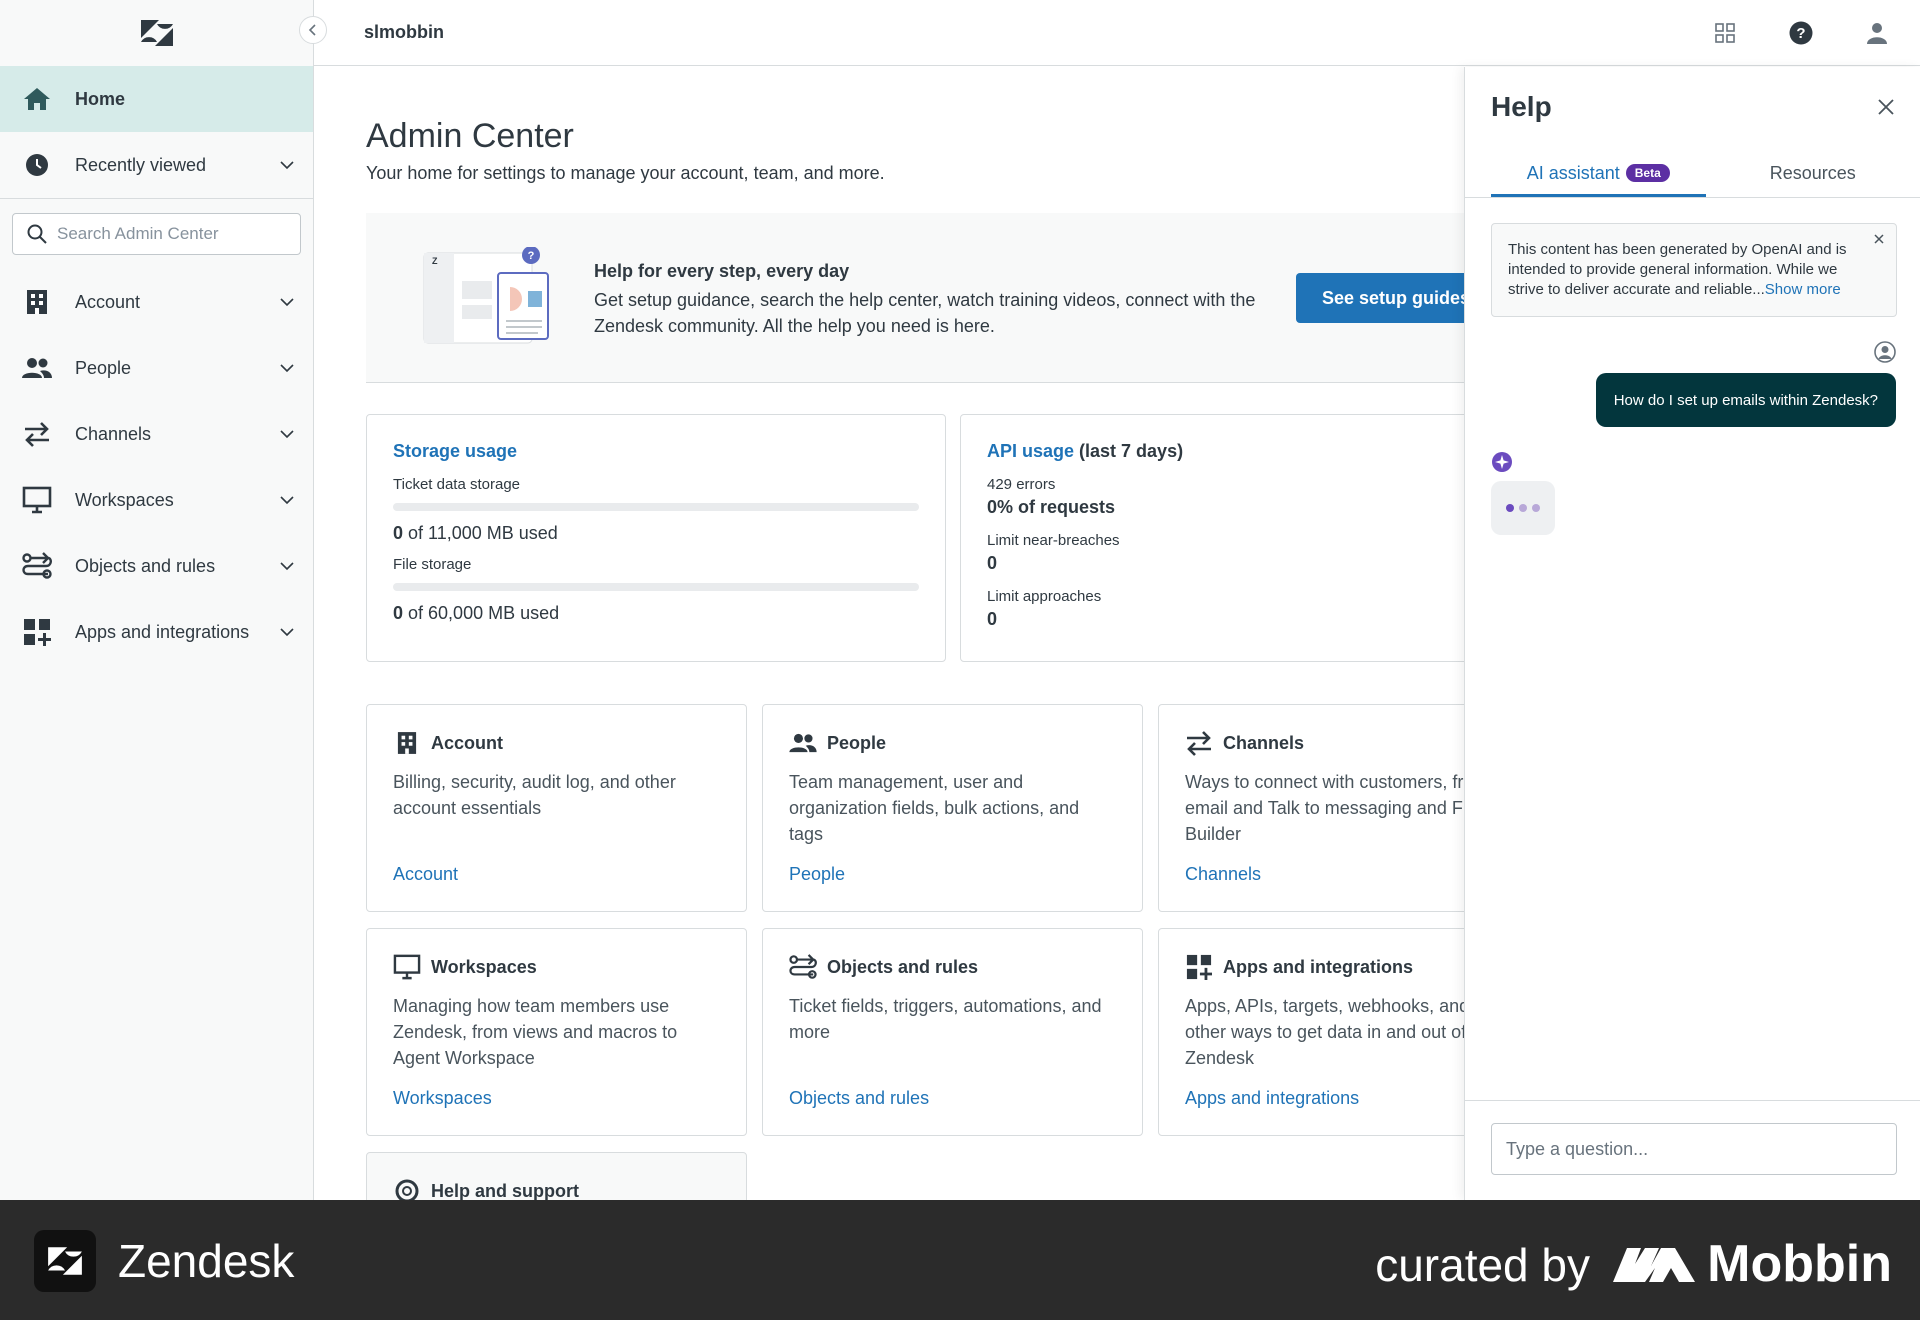 The width and height of the screenshot is (1920, 1320). I want to click on sidebar-item-home: Home, so click(156, 99).